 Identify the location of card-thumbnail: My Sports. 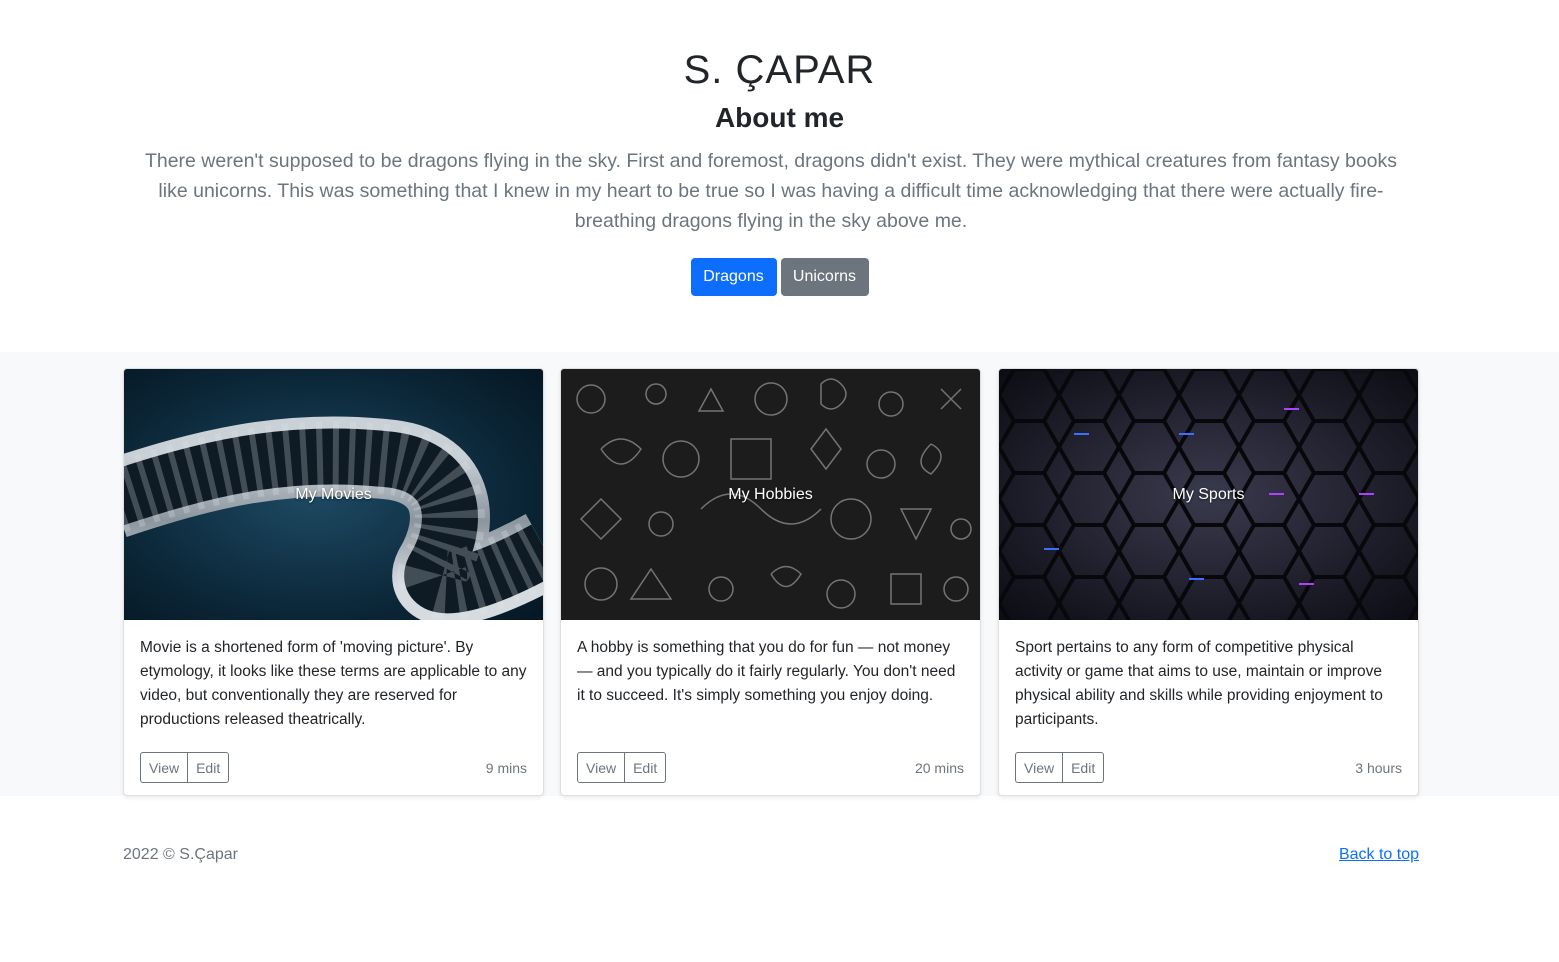
(1208, 494).